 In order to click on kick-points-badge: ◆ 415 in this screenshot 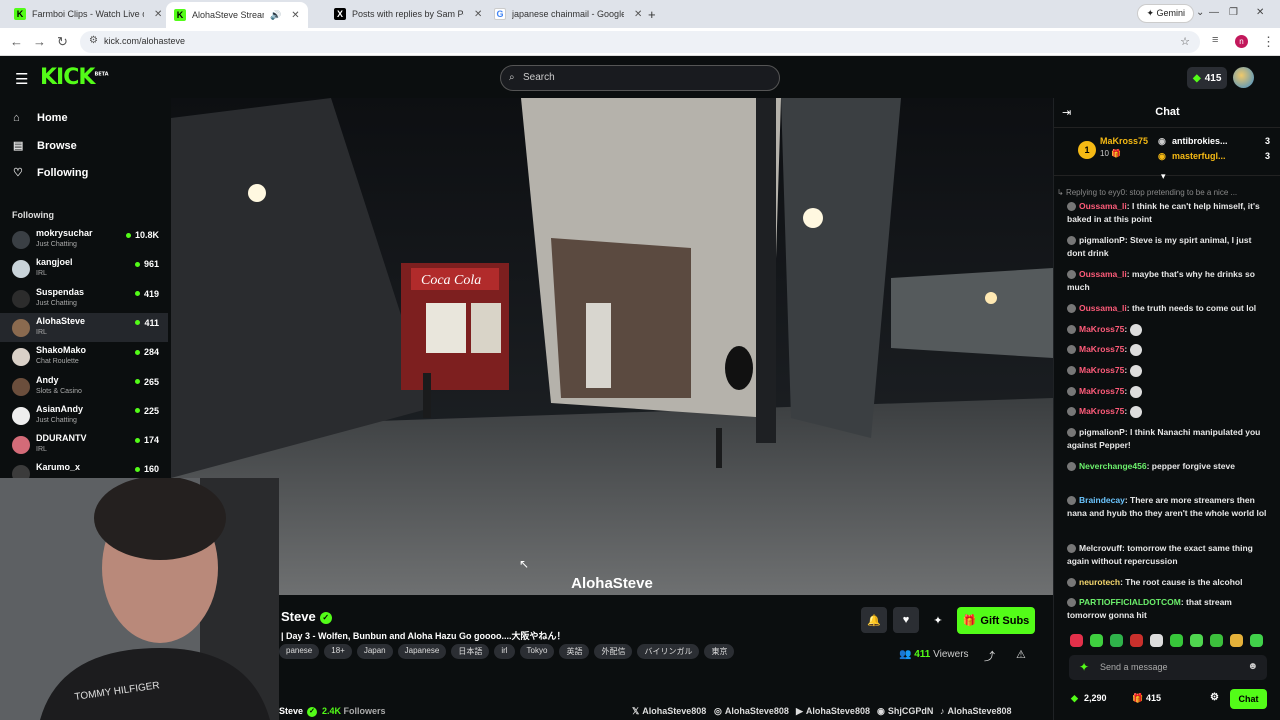, I will do `click(1207, 78)`.